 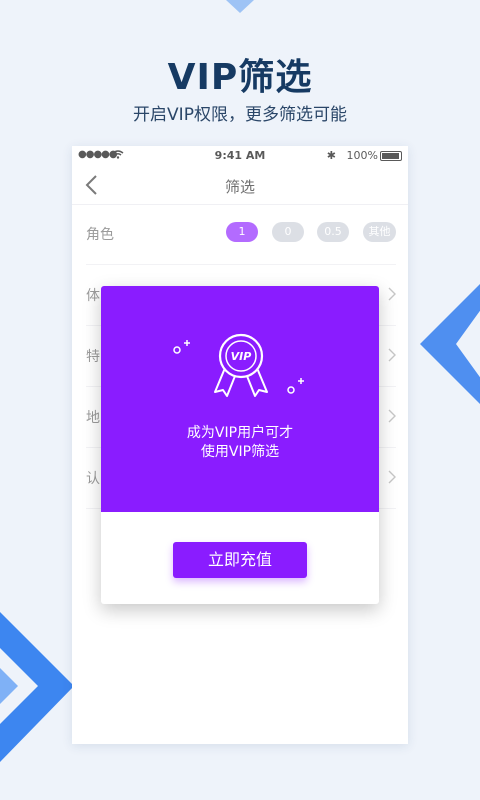 I want to click on modal-message-line2: 使用VIP筛选, so click(x=240, y=452).